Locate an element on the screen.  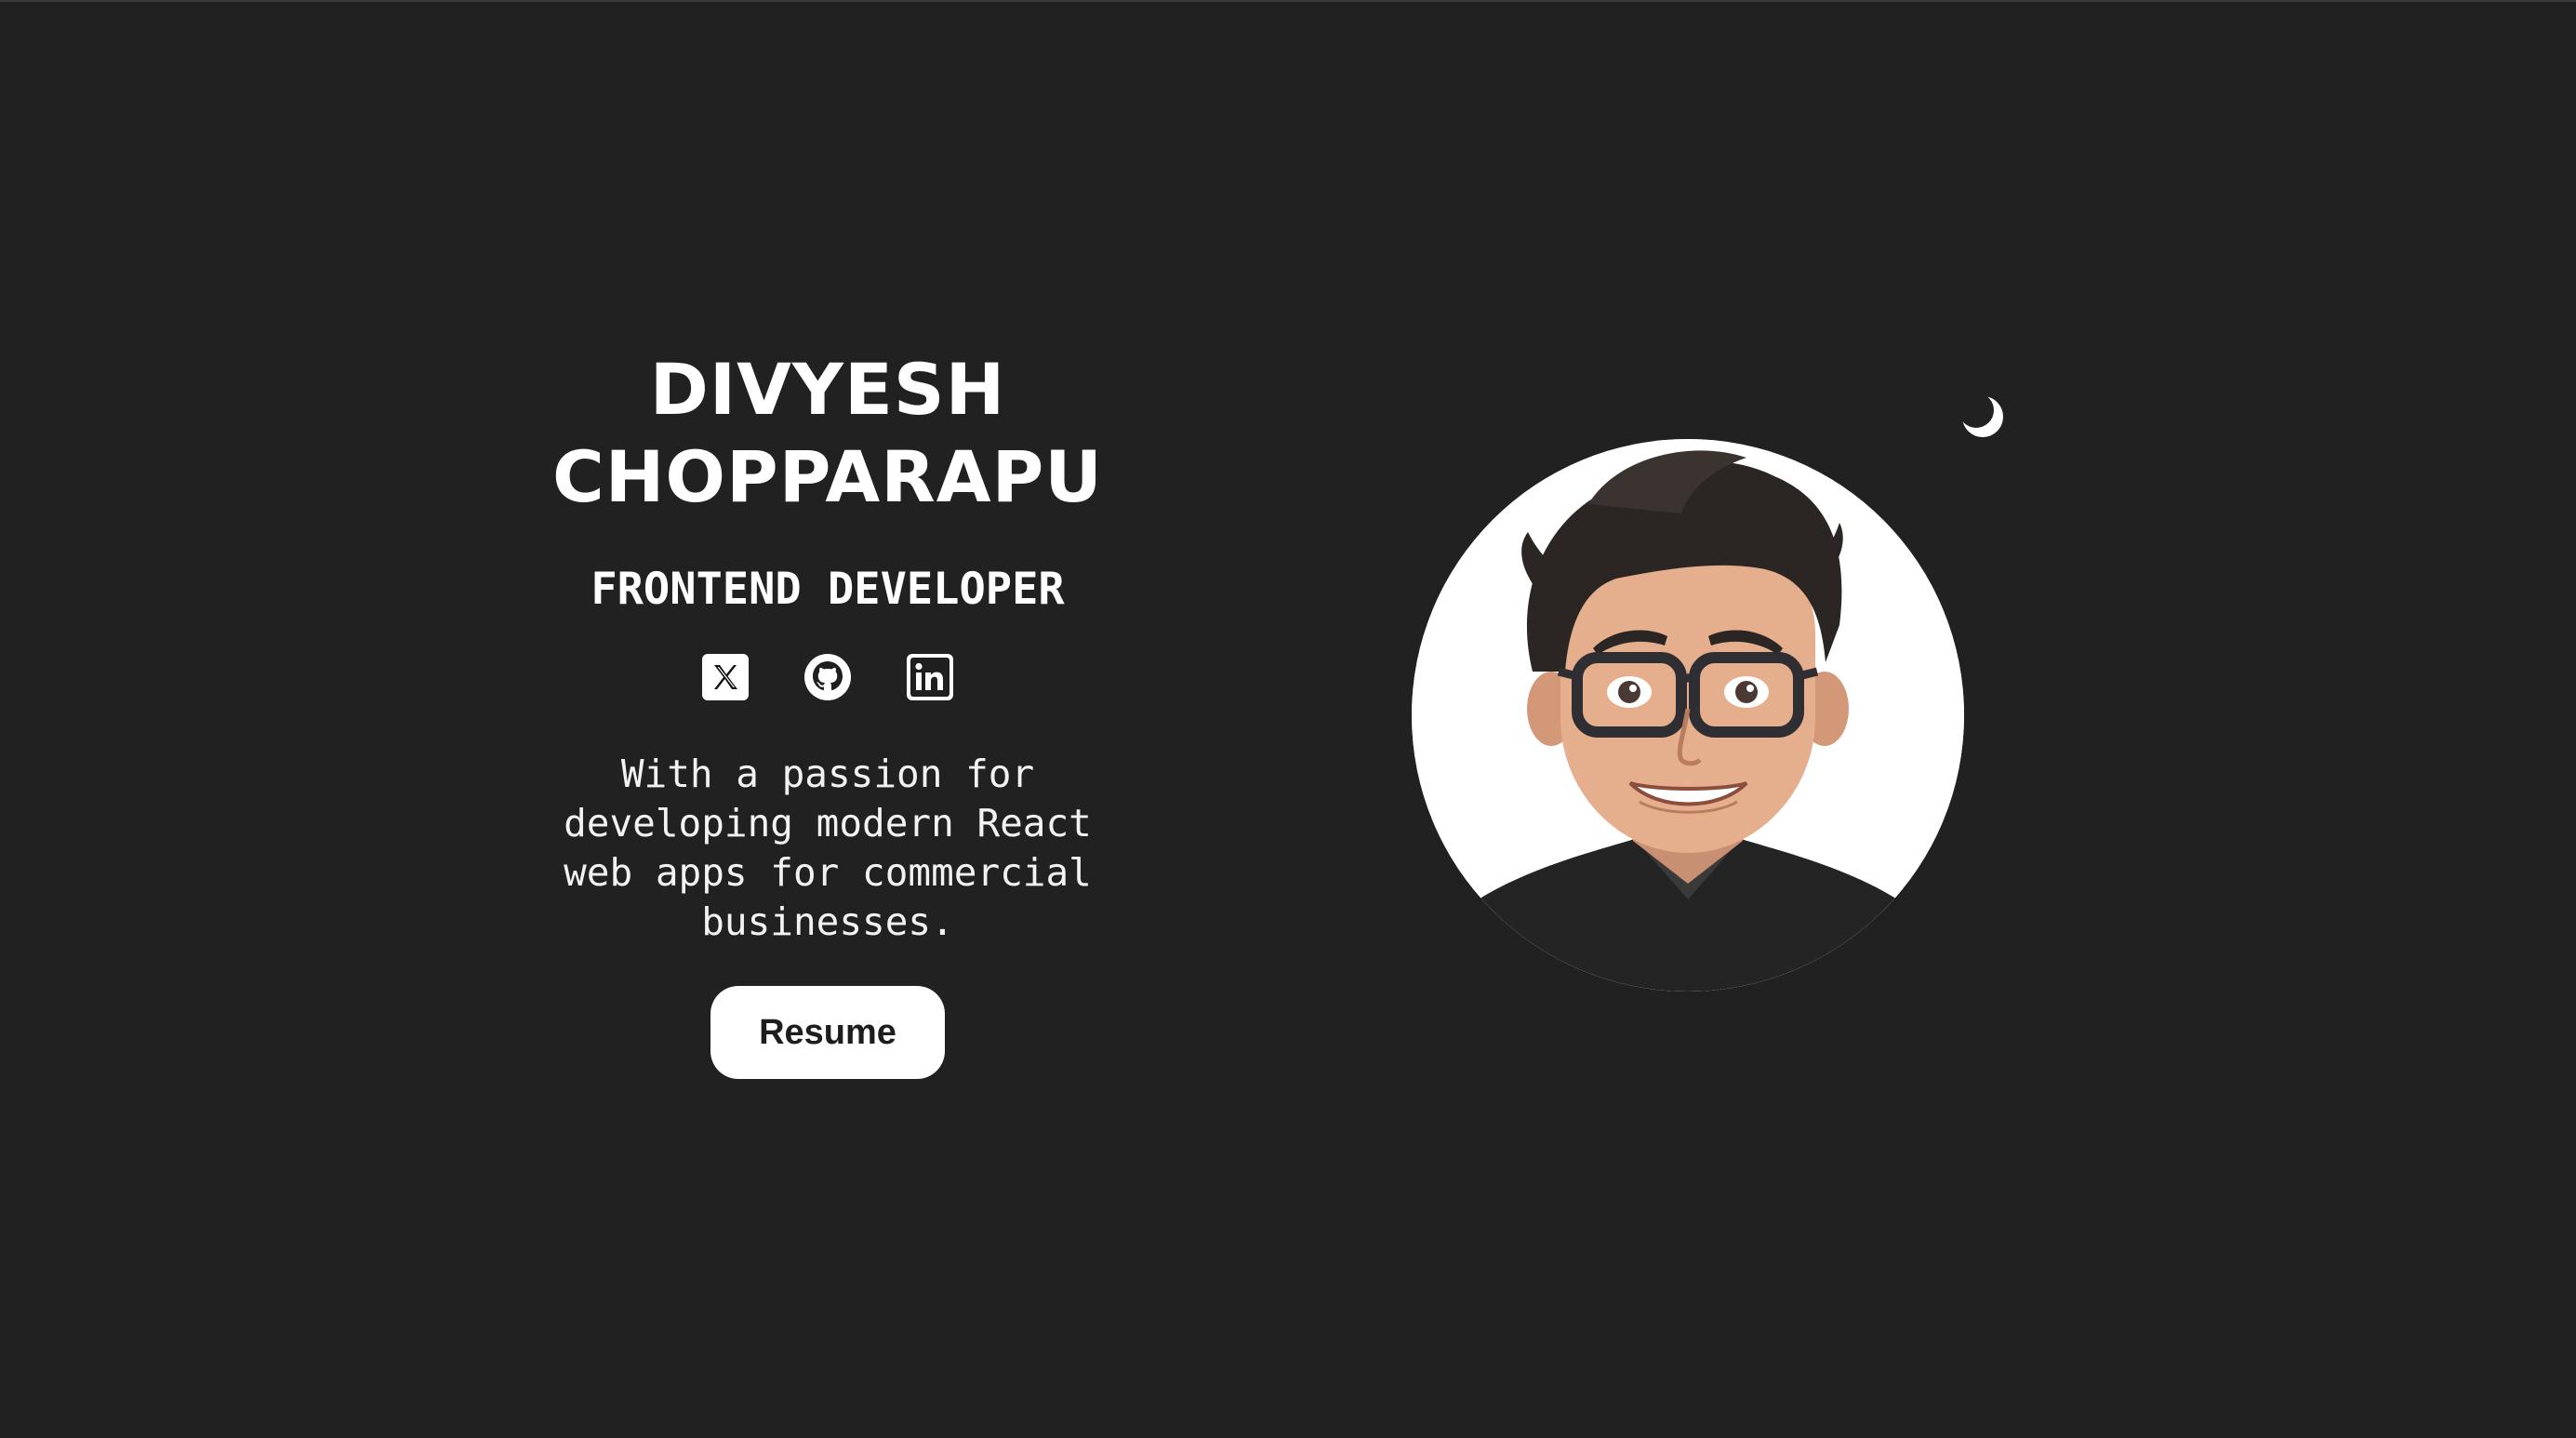
github-icon is located at coordinates (827, 677).